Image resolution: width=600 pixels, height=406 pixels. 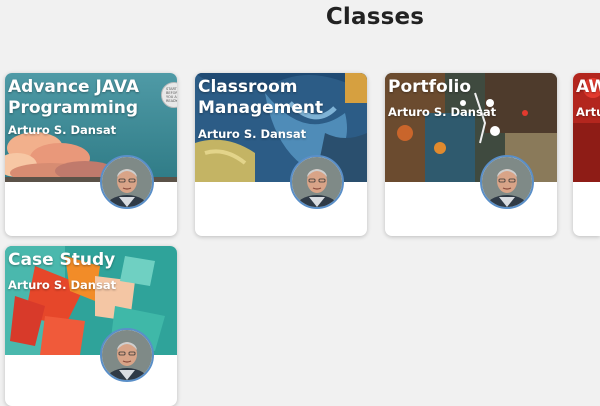 I want to click on class-card-classroom-management: Classroom Management Arturo S. Dansat, so click(x=281, y=154).